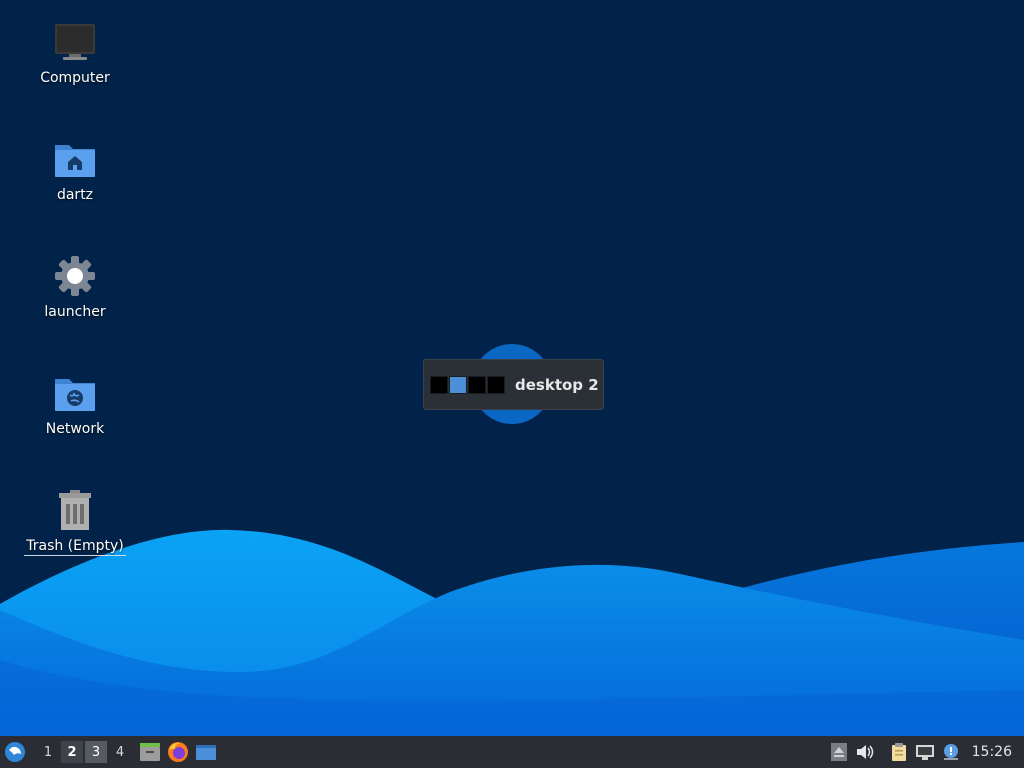  I want to click on desktop-icon-home: dartz, so click(75, 170).